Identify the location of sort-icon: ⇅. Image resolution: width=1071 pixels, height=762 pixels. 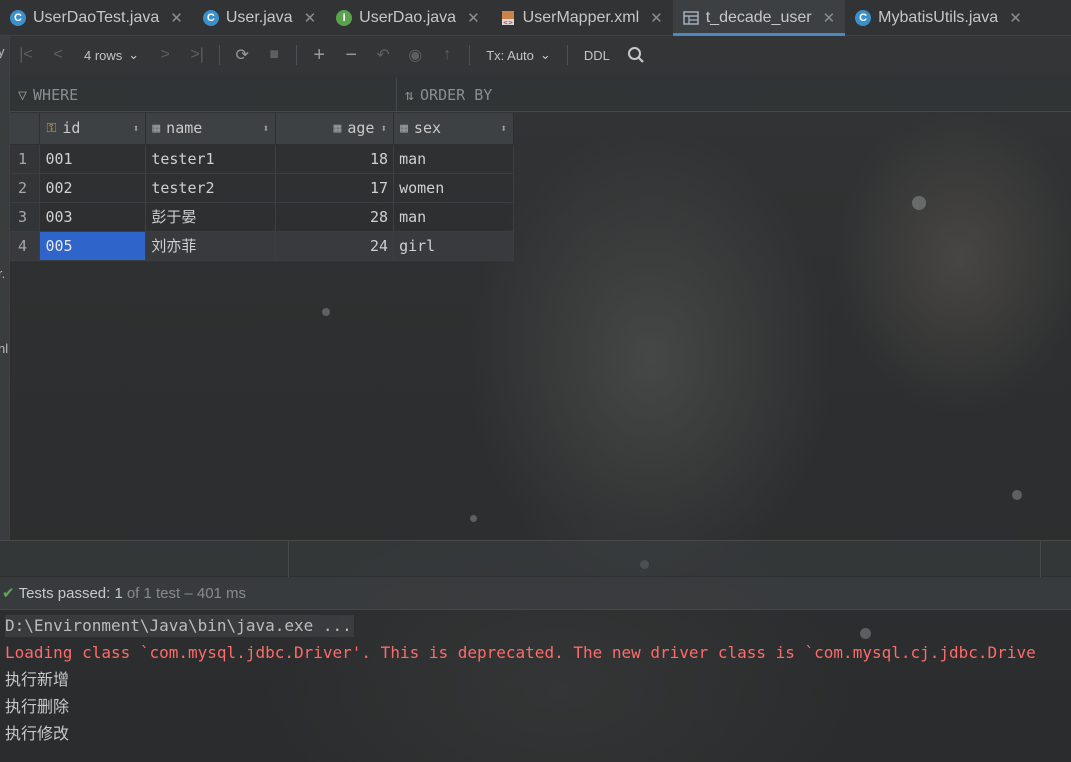
(410, 94).